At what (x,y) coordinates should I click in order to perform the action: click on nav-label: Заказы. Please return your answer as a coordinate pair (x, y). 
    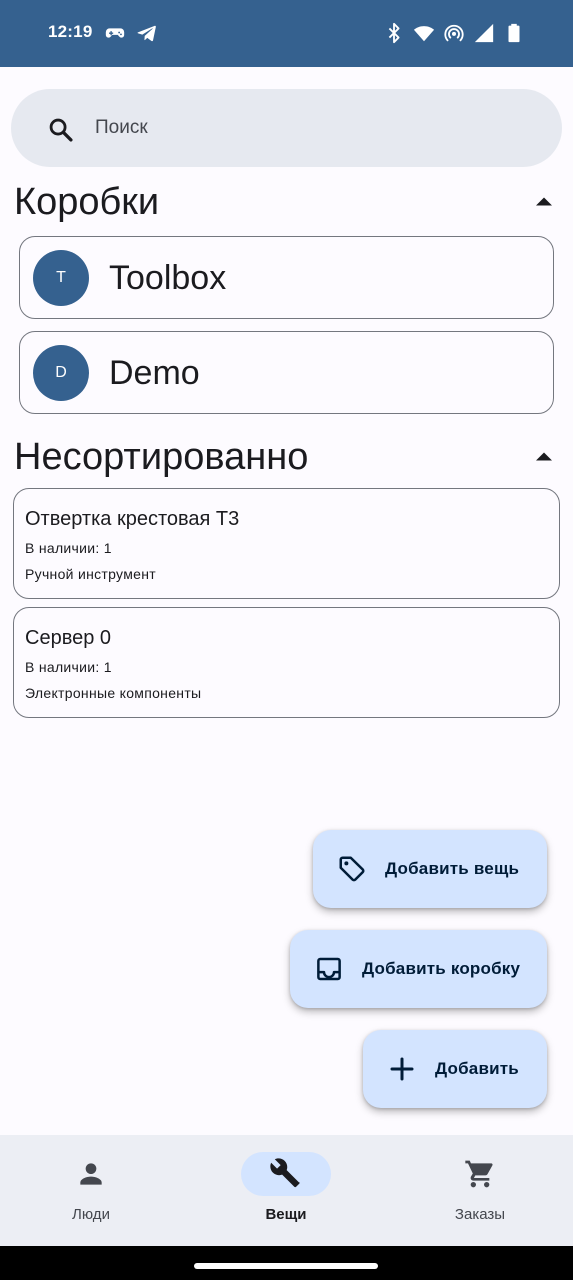
    Looking at the image, I should click on (480, 1214).